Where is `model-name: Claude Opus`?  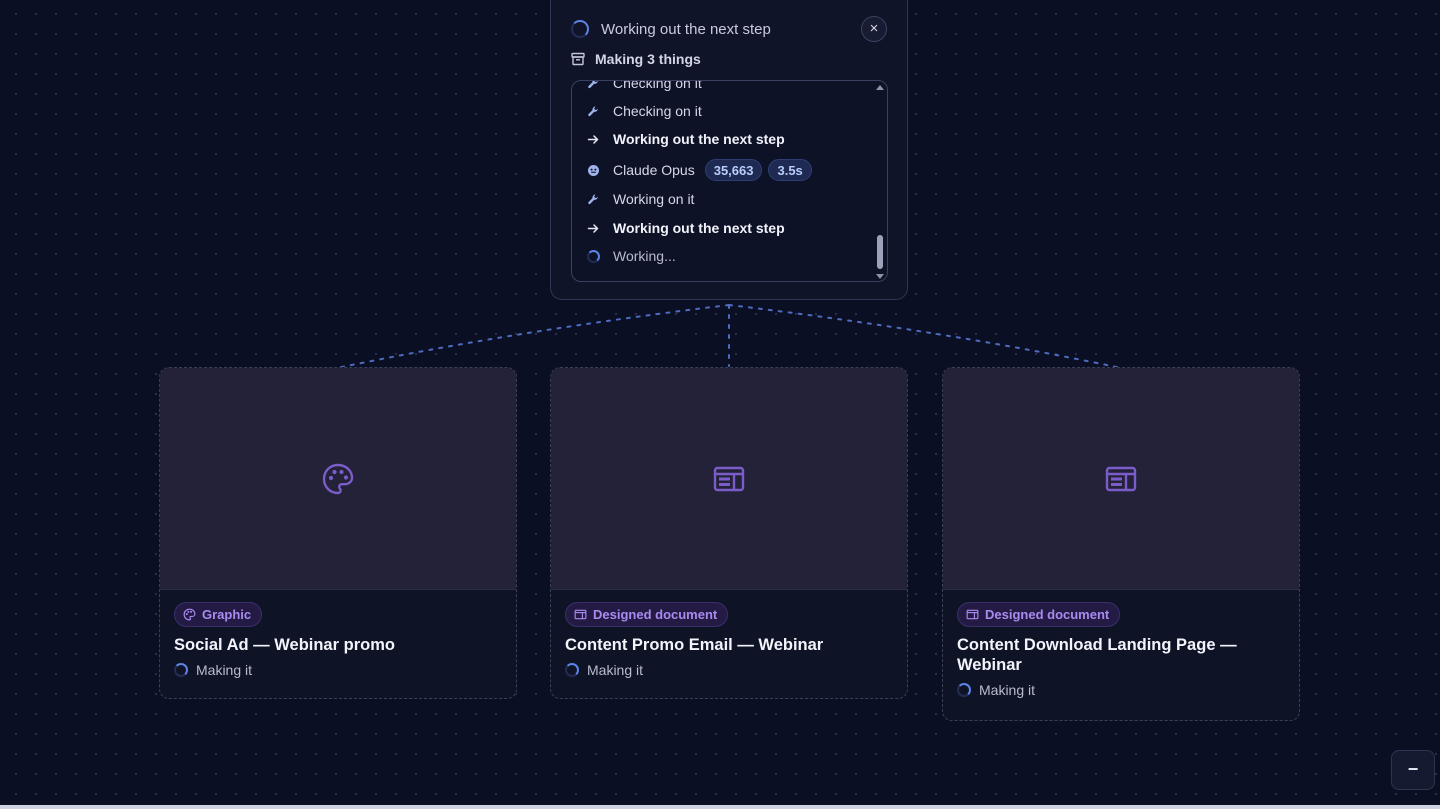 model-name: Claude Opus is located at coordinates (654, 170).